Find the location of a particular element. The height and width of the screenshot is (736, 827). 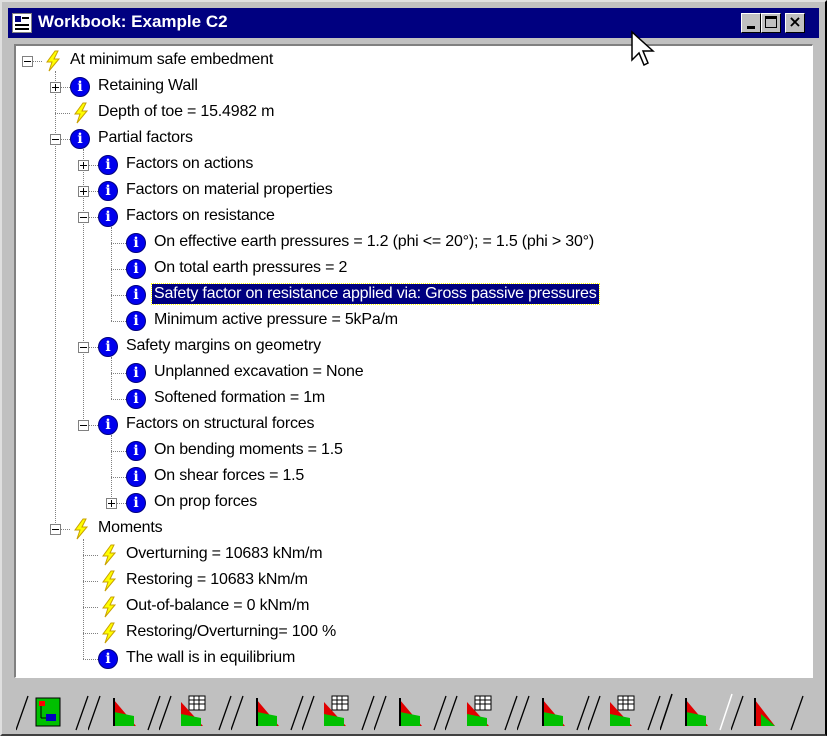

tree-item: Out-of-balance = 0 kNm/m is located at coordinates (406, 607).